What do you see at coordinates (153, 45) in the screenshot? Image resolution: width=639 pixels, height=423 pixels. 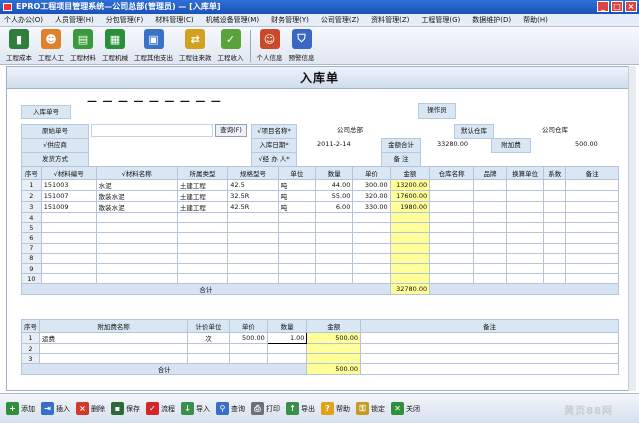 I see `toolbar-button-4: ▣ 工程其他支出` at bounding box center [153, 45].